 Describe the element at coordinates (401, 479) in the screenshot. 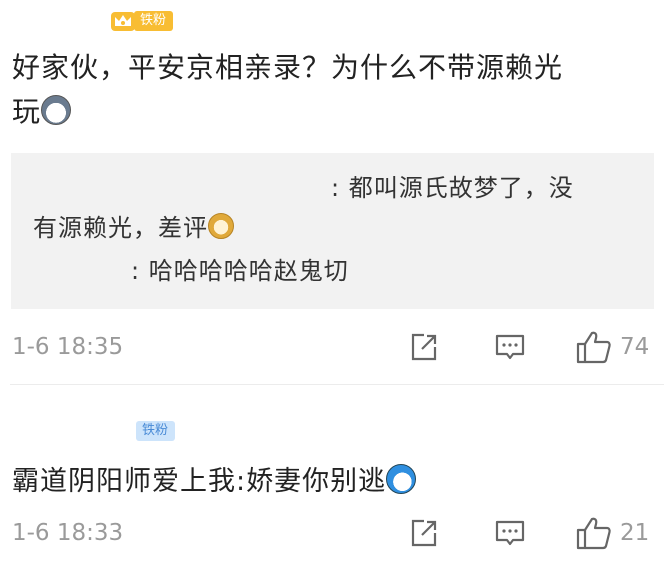

I see `doraemon-emoji-icon` at that location.